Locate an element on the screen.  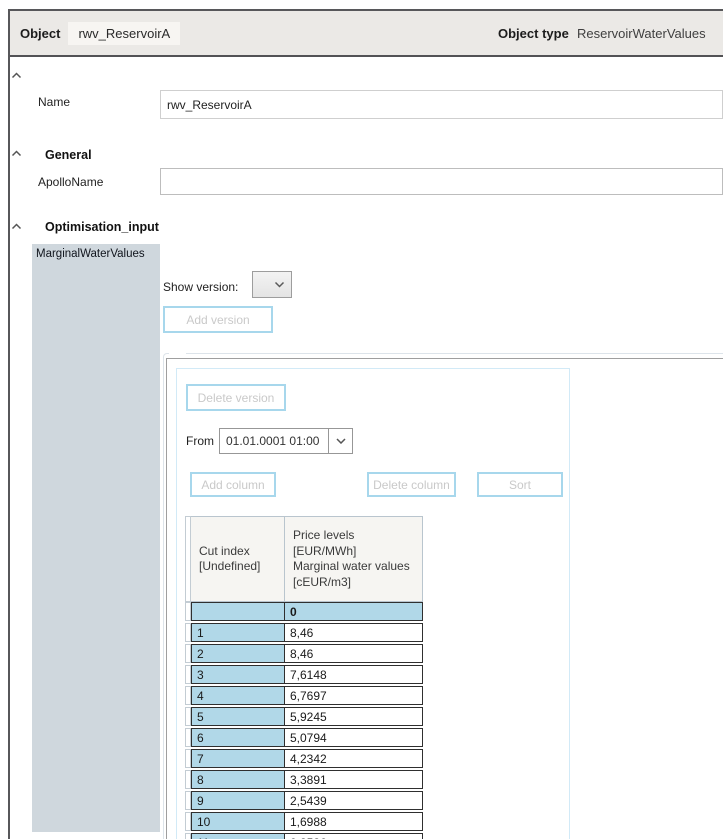
sort-button: Sort is located at coordinates (520, 484).